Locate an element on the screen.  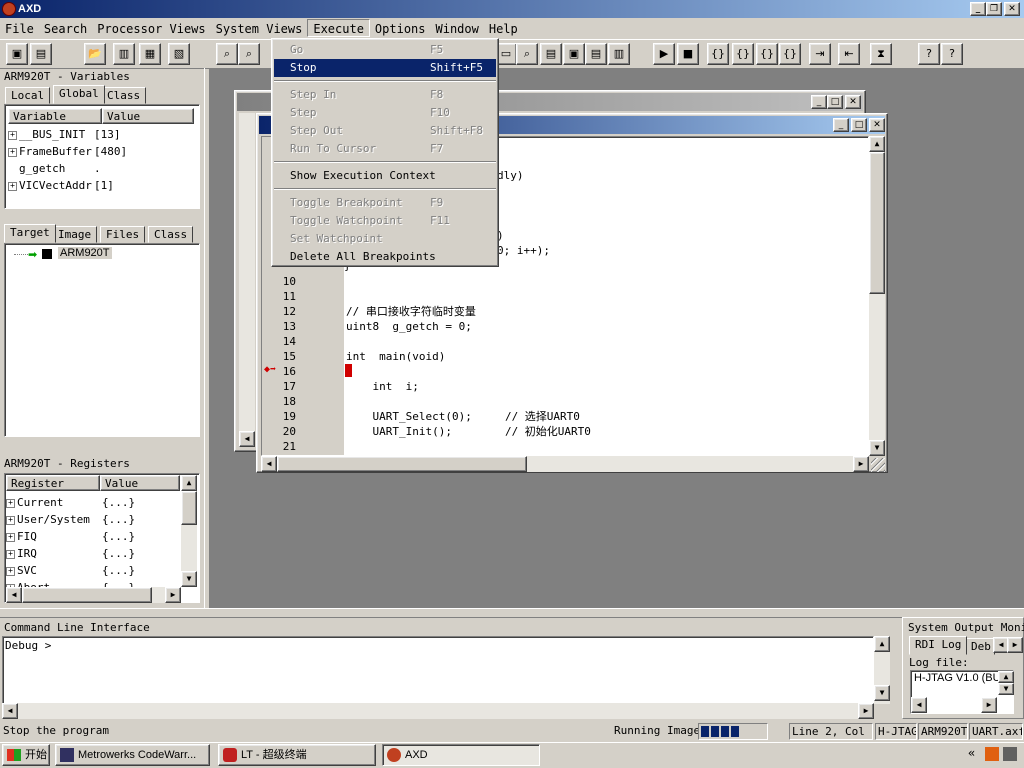
tab-image: Image is located at coordinates (75, 234).